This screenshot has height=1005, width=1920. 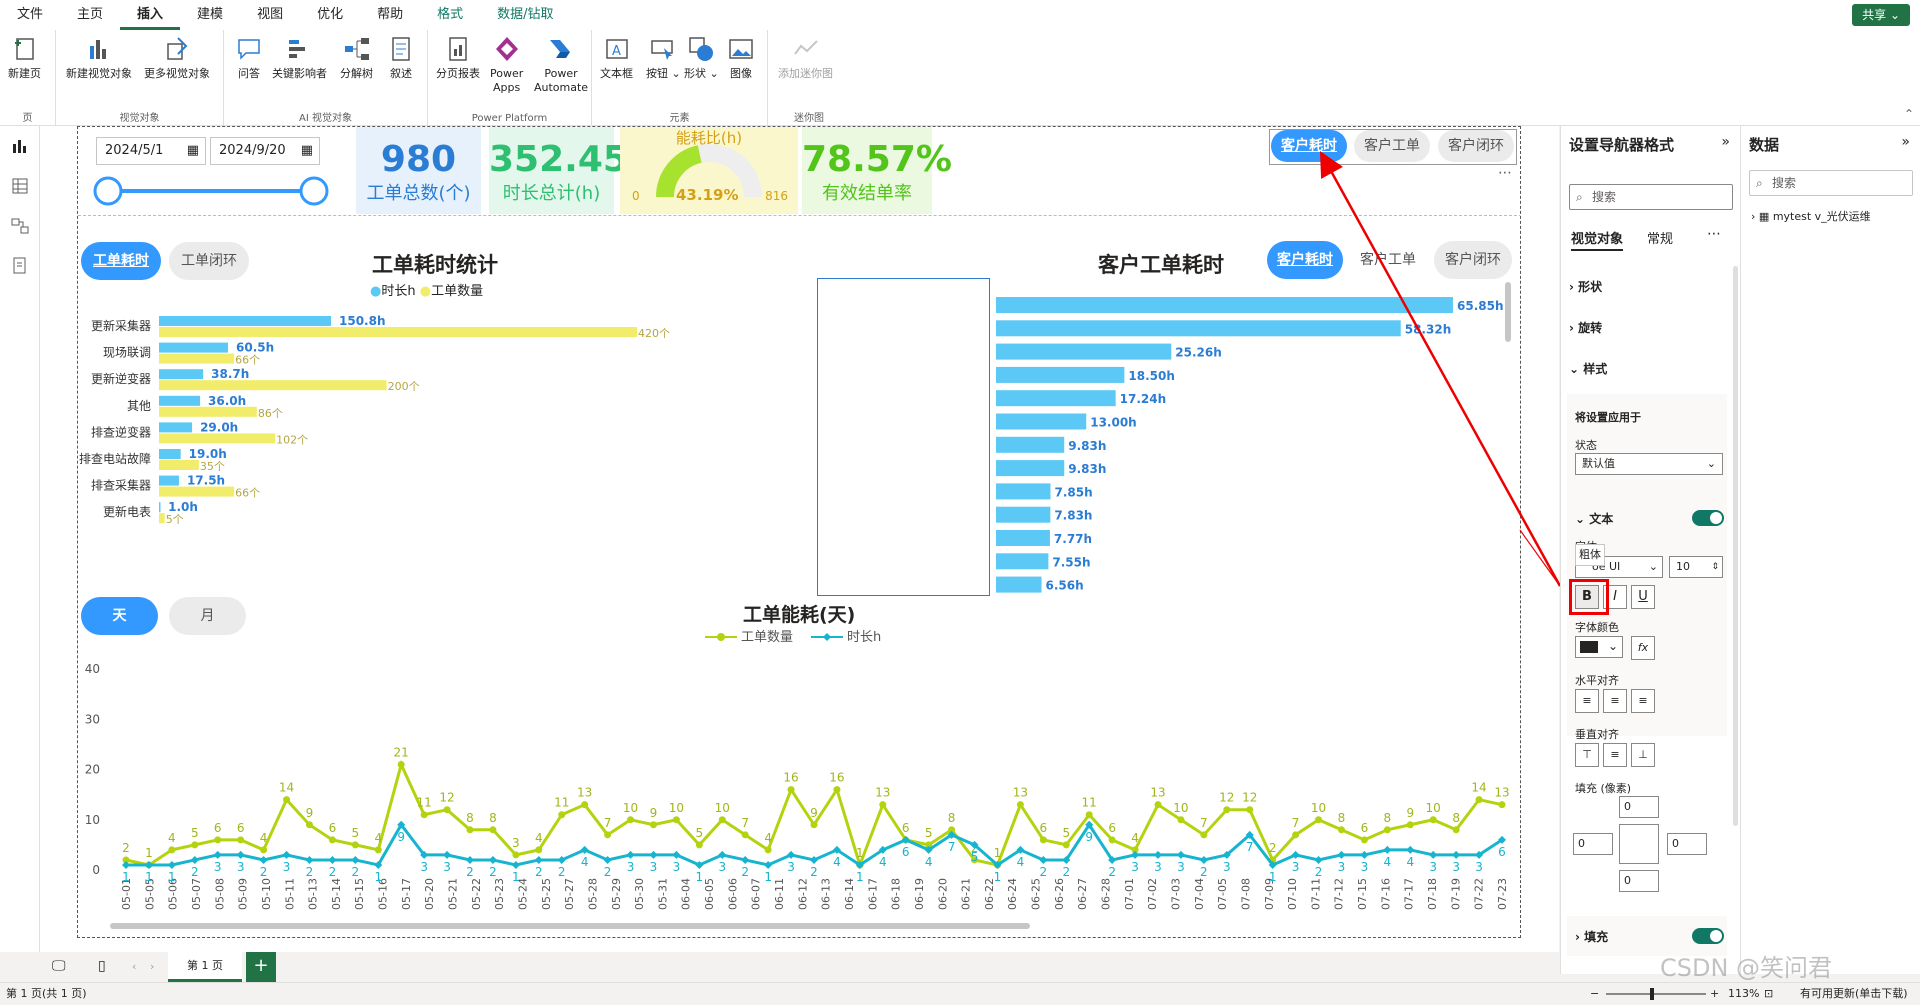 What do you see at coordinates (1198, 353) in the screenshot?
I see `data-label-customer-hours: 25.26h` at bounding box center [1198, 353].